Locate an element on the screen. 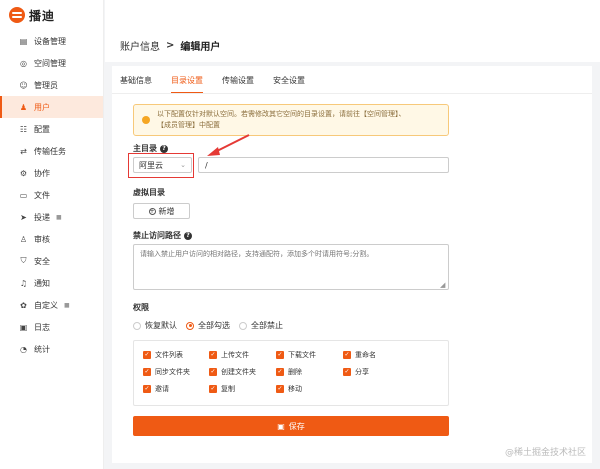 The image size is (600, 469). sidebar-item-label: 用户 is located at coordinates (42, 107).